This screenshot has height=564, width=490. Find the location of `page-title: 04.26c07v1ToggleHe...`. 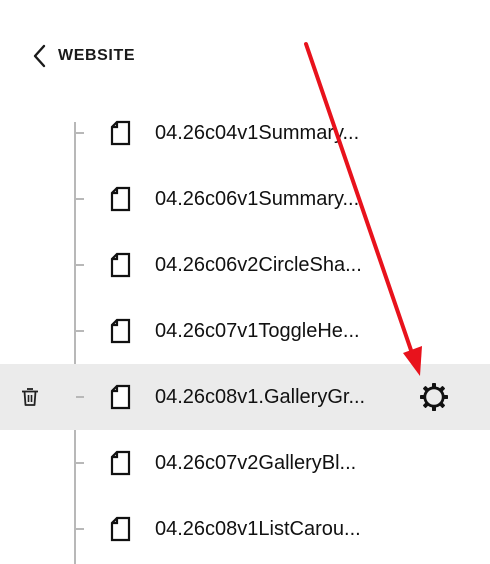

page-title: 04.26c07v1ToggleHe... is located at coordinates (257, 331).